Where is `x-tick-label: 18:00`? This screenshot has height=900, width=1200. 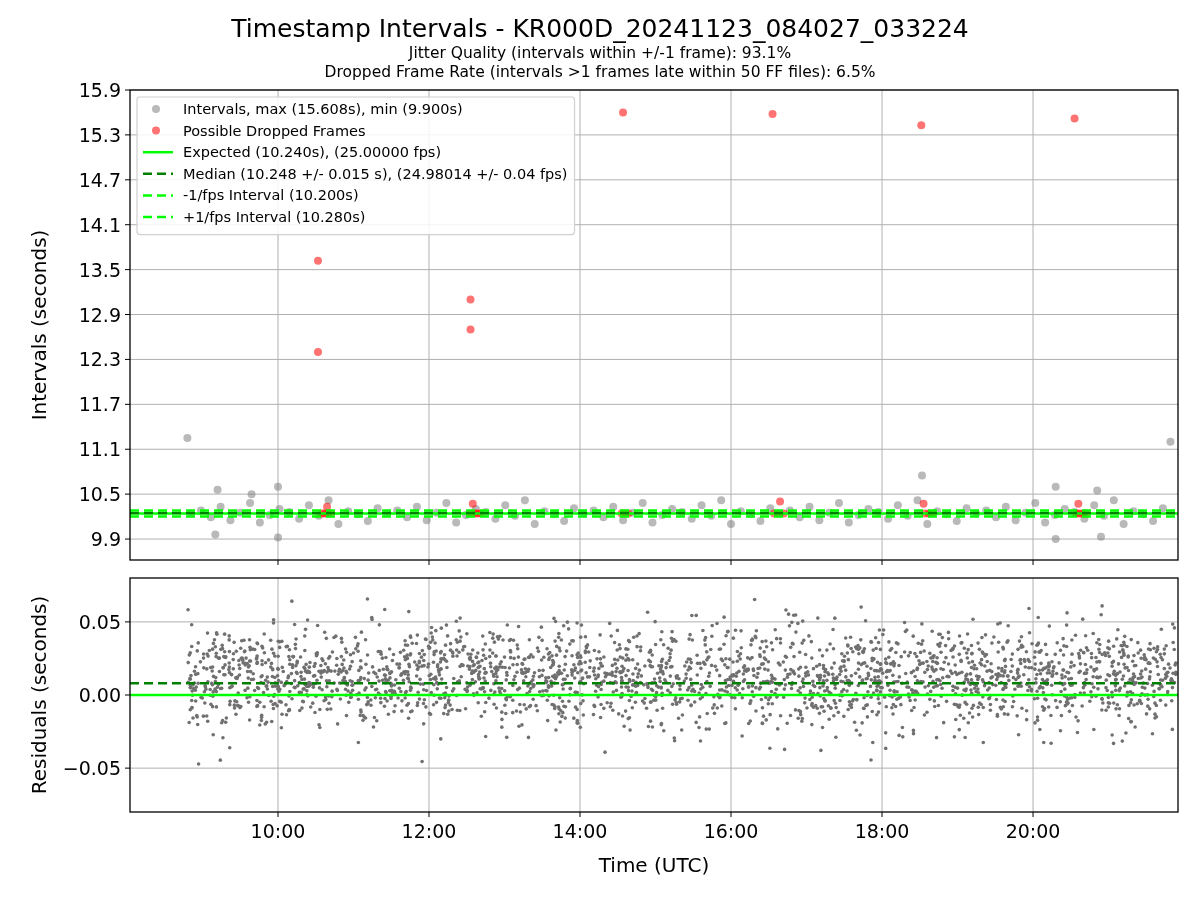
x-tick-label: 18:00 is located at coordinates (882, 831).